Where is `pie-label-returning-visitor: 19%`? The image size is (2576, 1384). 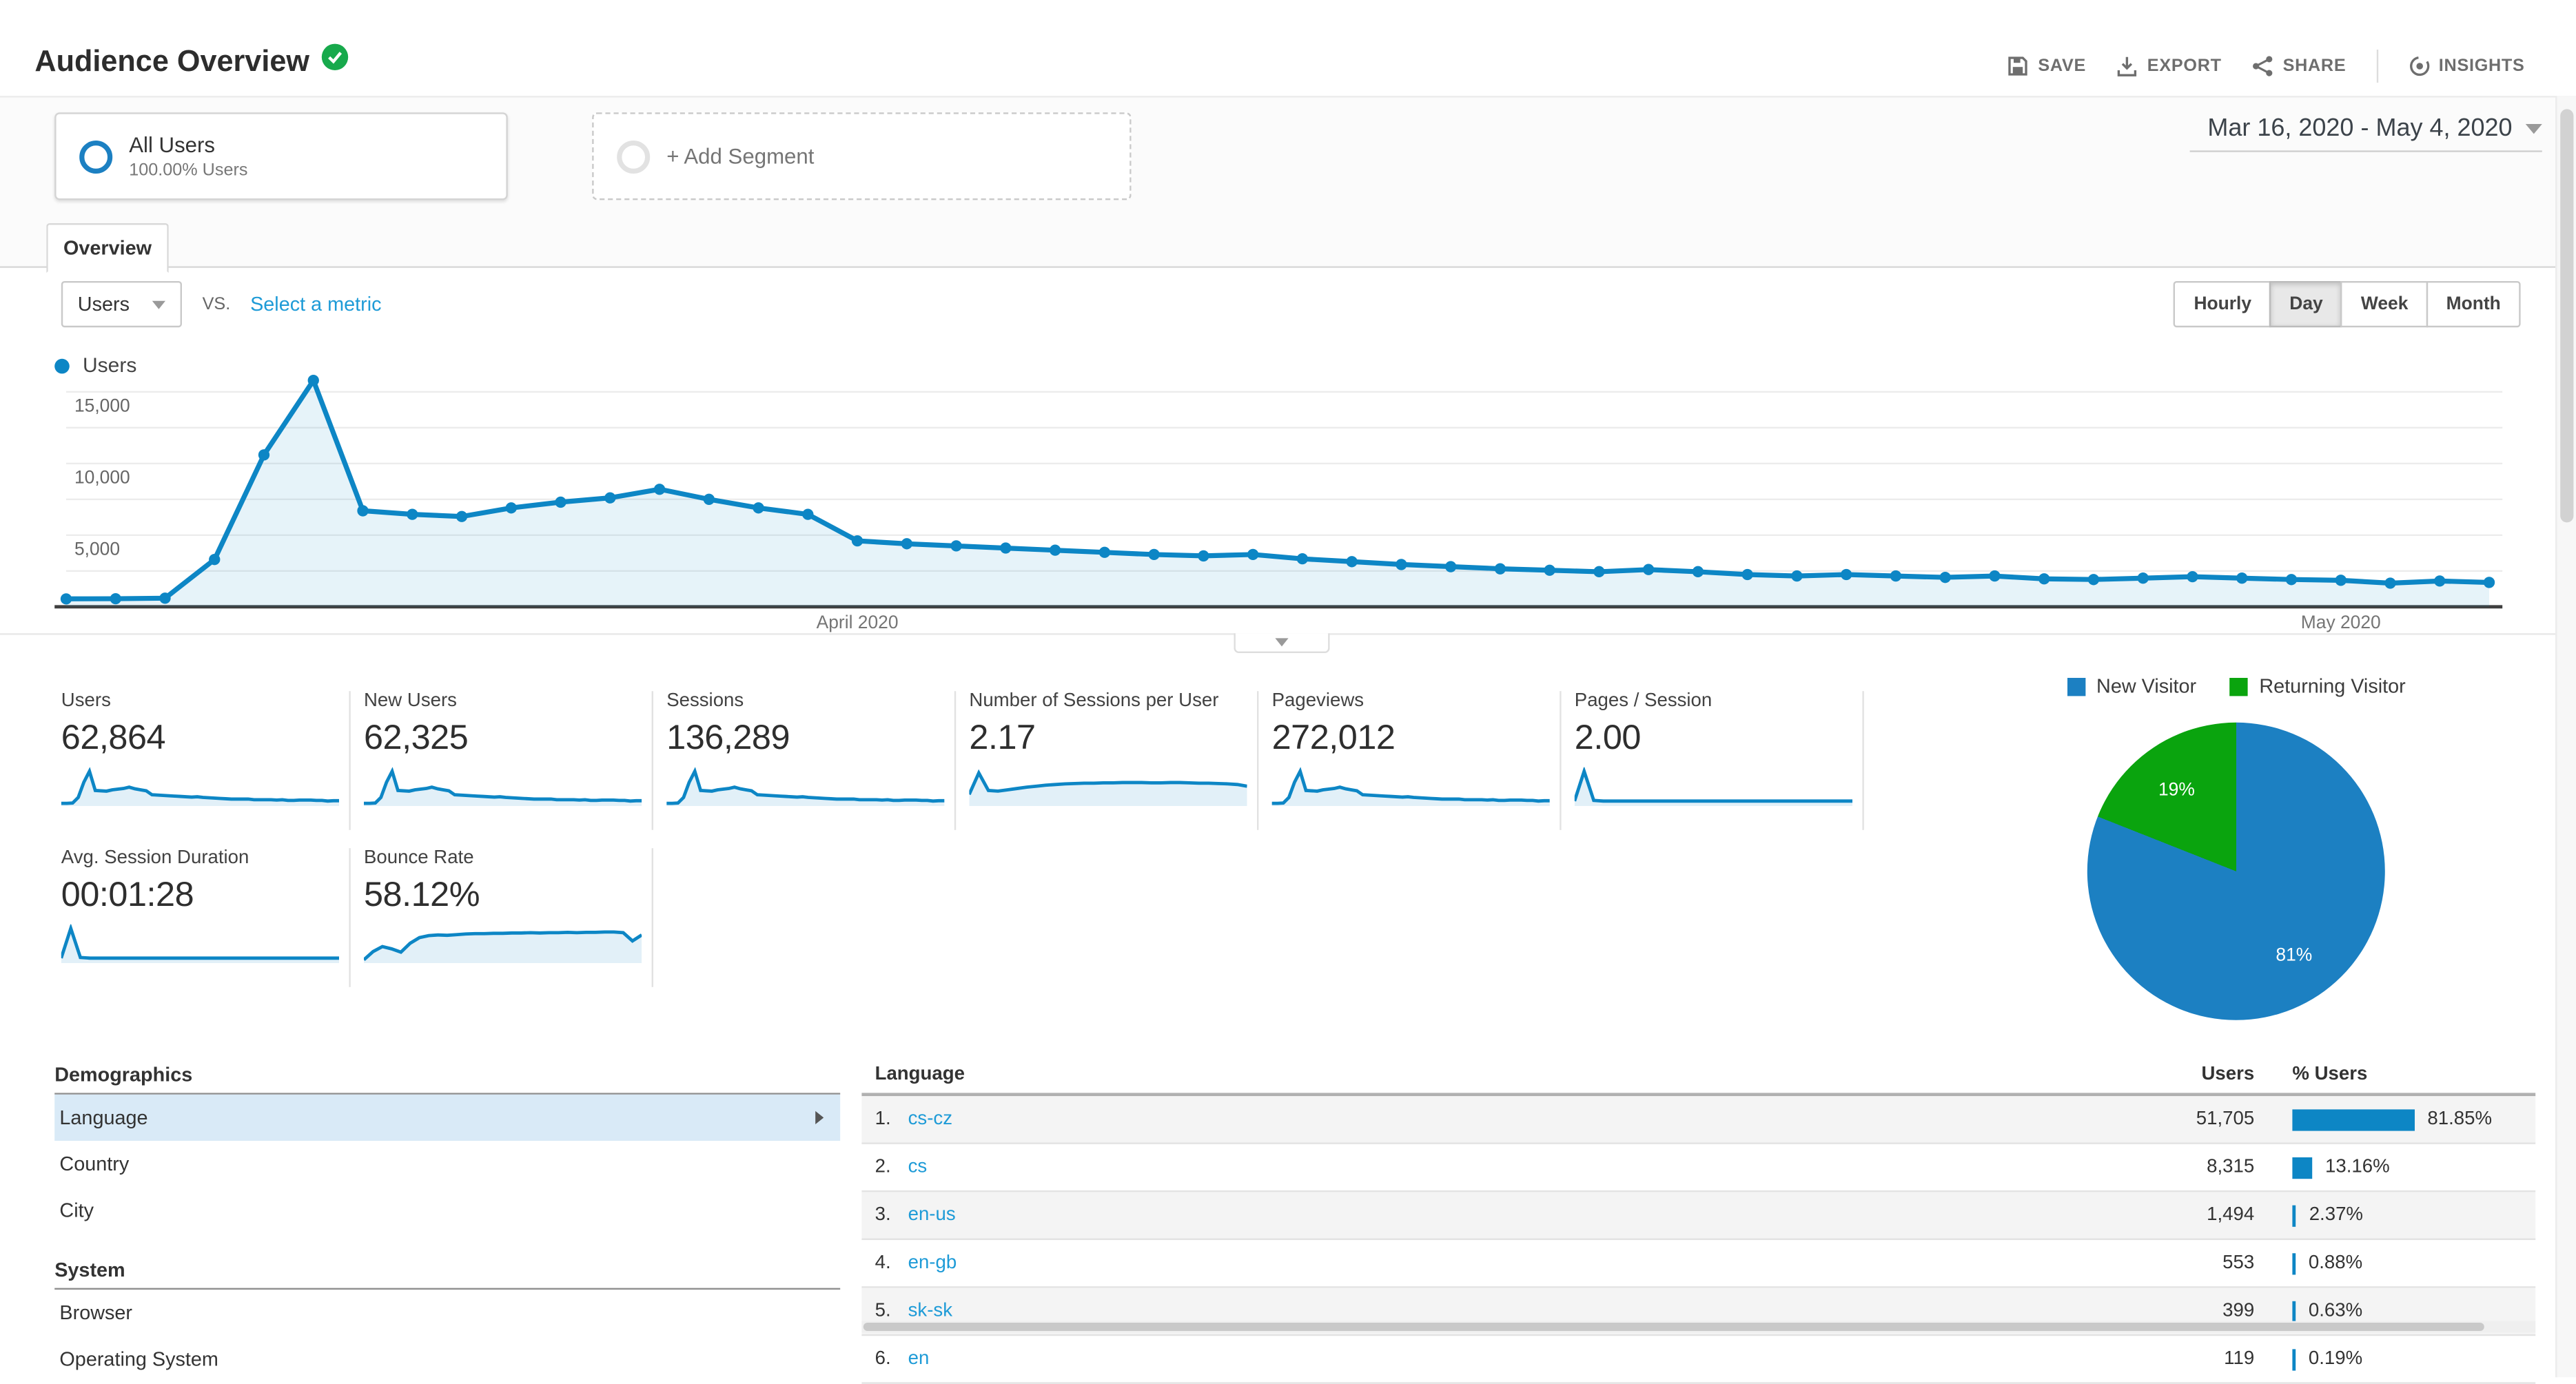 pie-label-returning-visitor: 19% is located at coordinates (2176, 791).